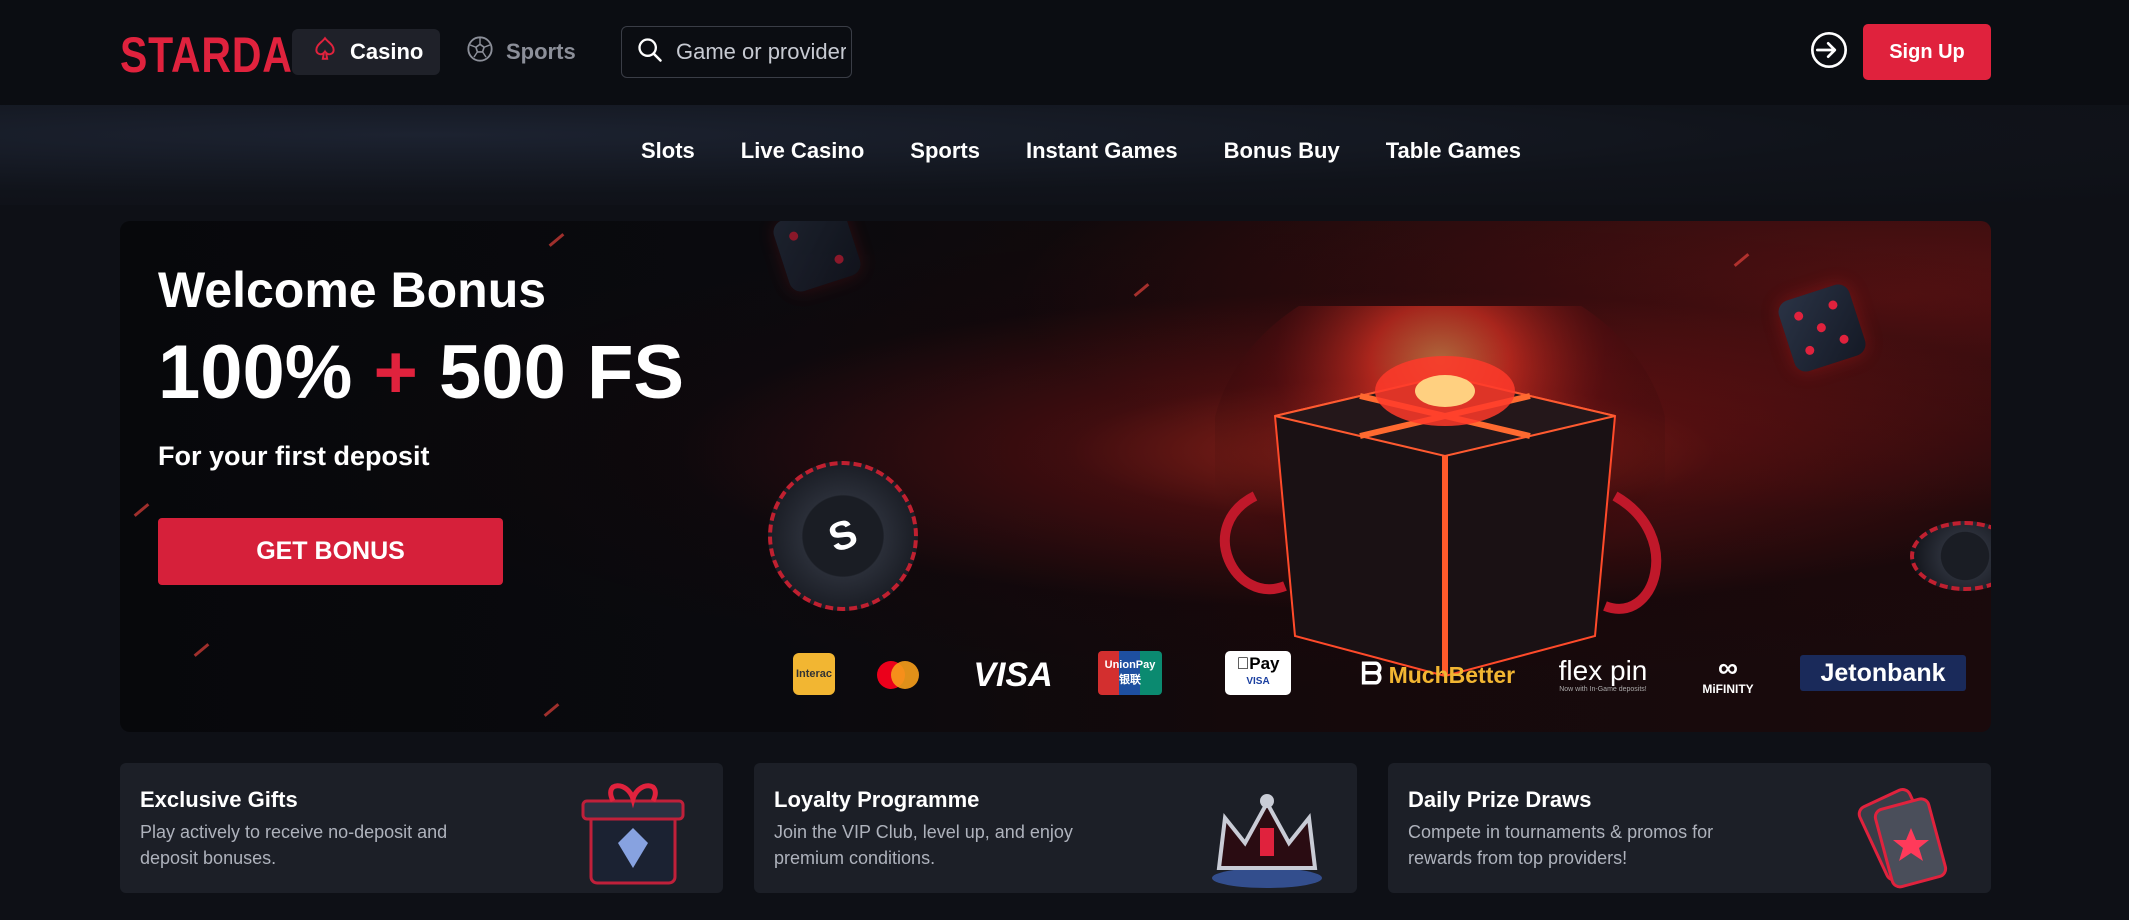 The height and width of the screenshot is (920, 2129). I want to click on unionpay-logo: UnionPay 银联, so click(1130, 673).